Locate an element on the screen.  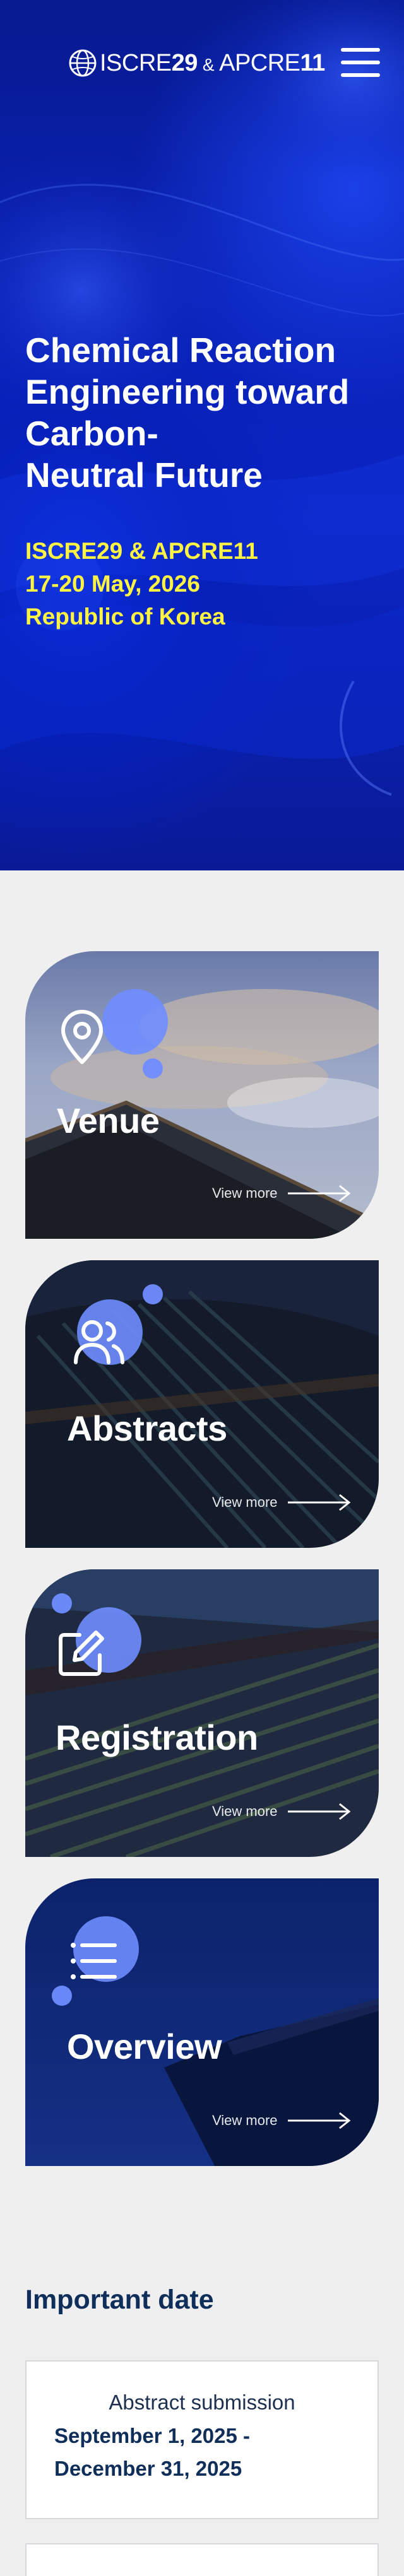
date-value-line: December 31, 2025 is located at coordinates (148, 2468).